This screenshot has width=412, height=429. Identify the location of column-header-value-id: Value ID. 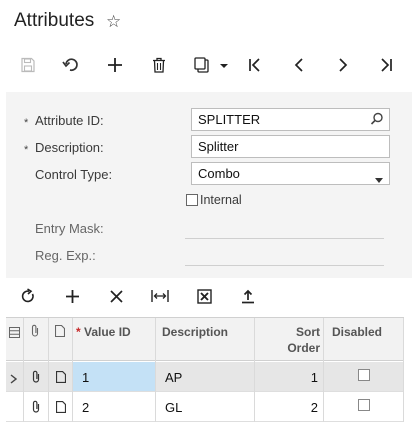
(107, 332).